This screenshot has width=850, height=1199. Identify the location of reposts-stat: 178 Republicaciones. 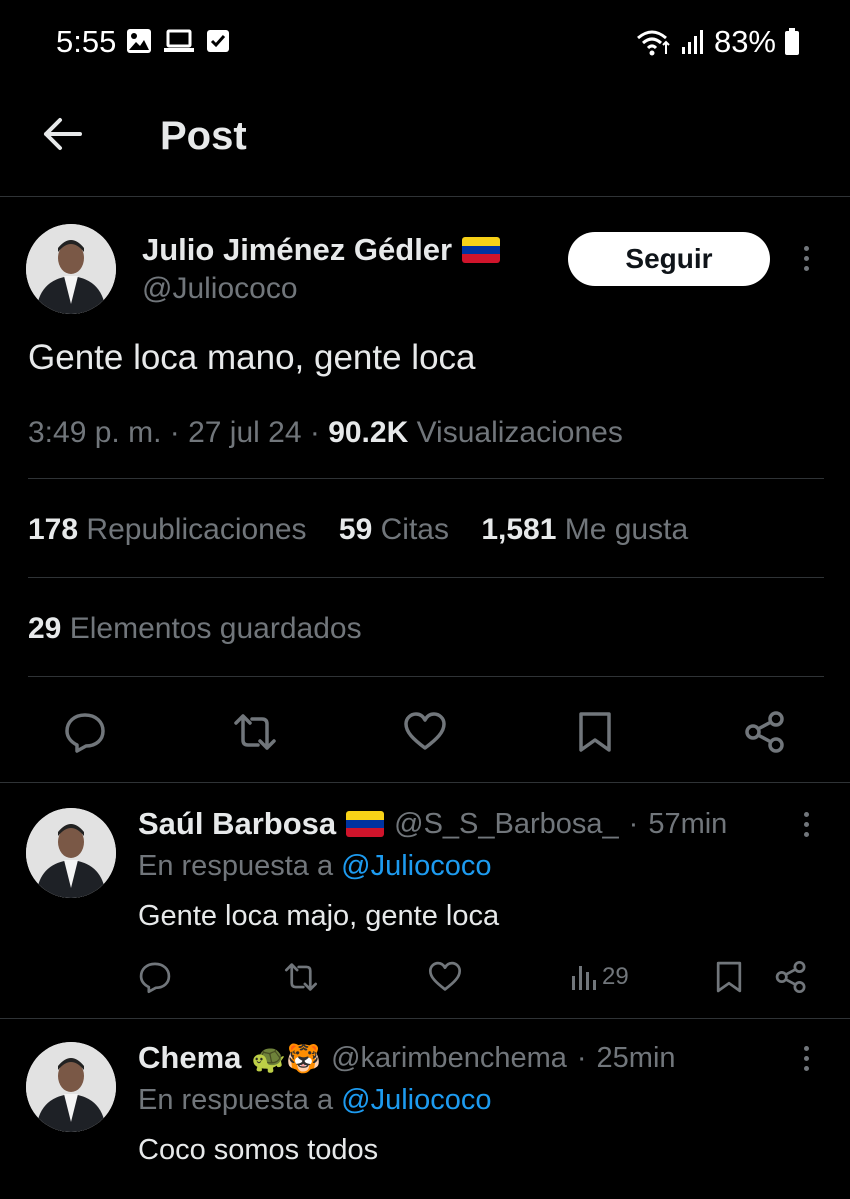
(167, 529).